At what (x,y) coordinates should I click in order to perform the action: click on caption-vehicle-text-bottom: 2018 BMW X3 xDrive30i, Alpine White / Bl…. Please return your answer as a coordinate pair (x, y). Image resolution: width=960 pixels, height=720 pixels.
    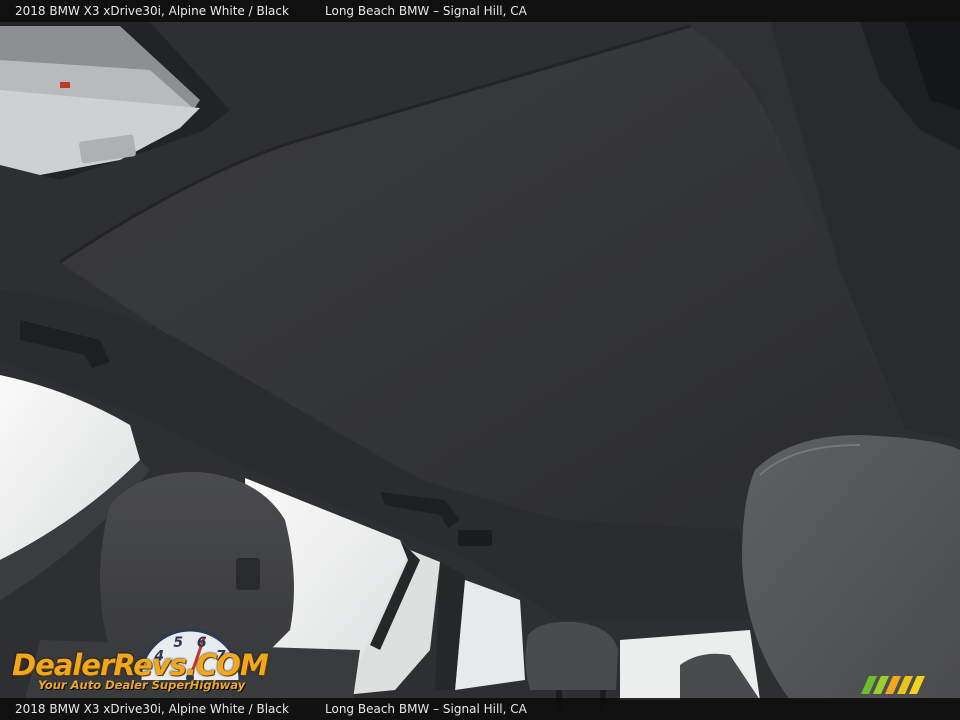
    Looking at the image, I should click on (152, 709).